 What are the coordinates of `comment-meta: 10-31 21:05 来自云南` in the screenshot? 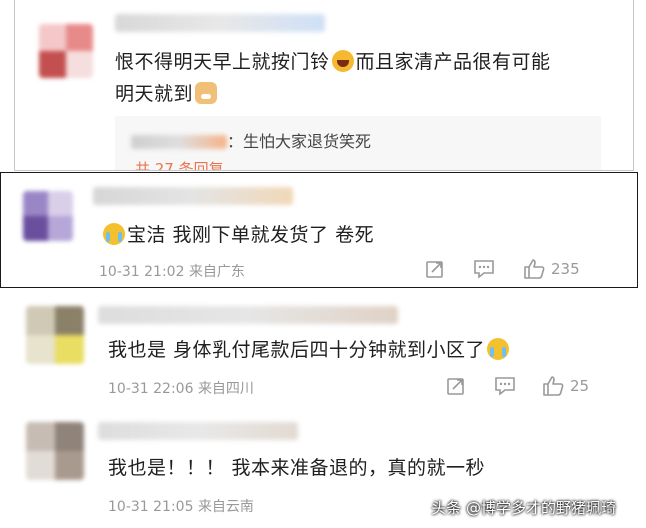 It's located at (181, 507).